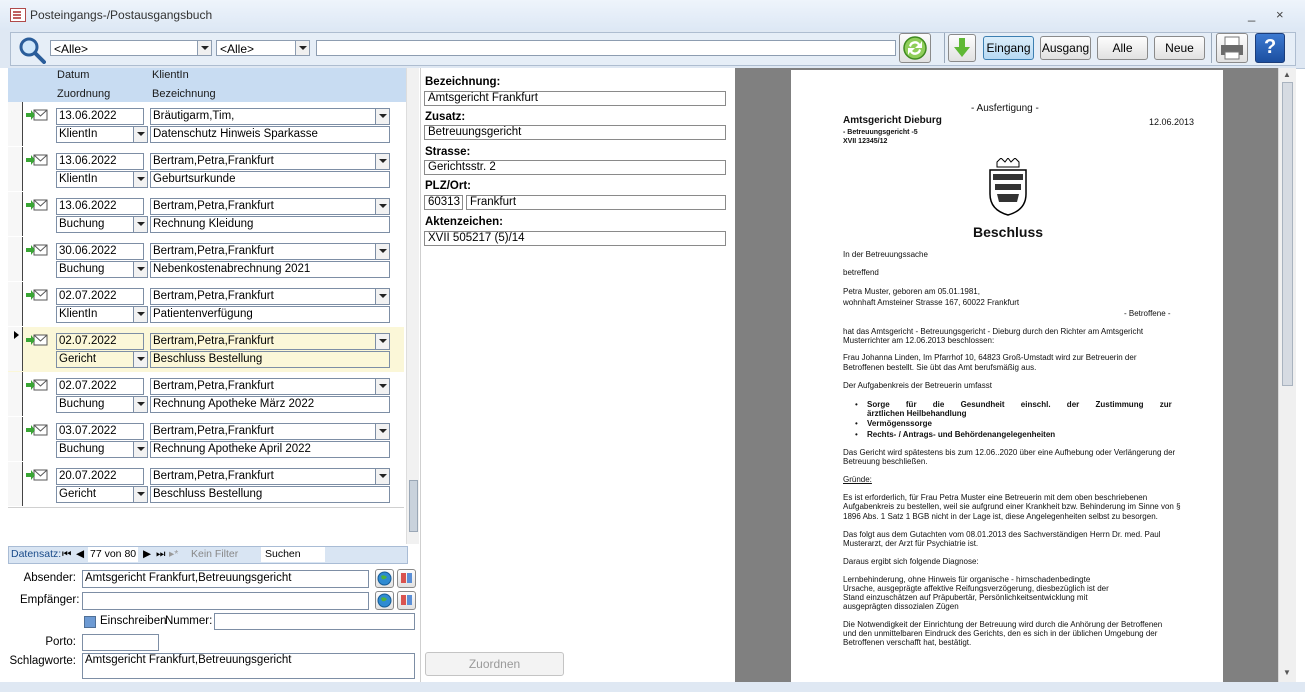 The height and width of the screenshot is (692, 1305). Describe the element at coordinates (575, 238) in the screenshot. I see `aktenzeichen-field: XVII 505217 (5)/14` at that location.